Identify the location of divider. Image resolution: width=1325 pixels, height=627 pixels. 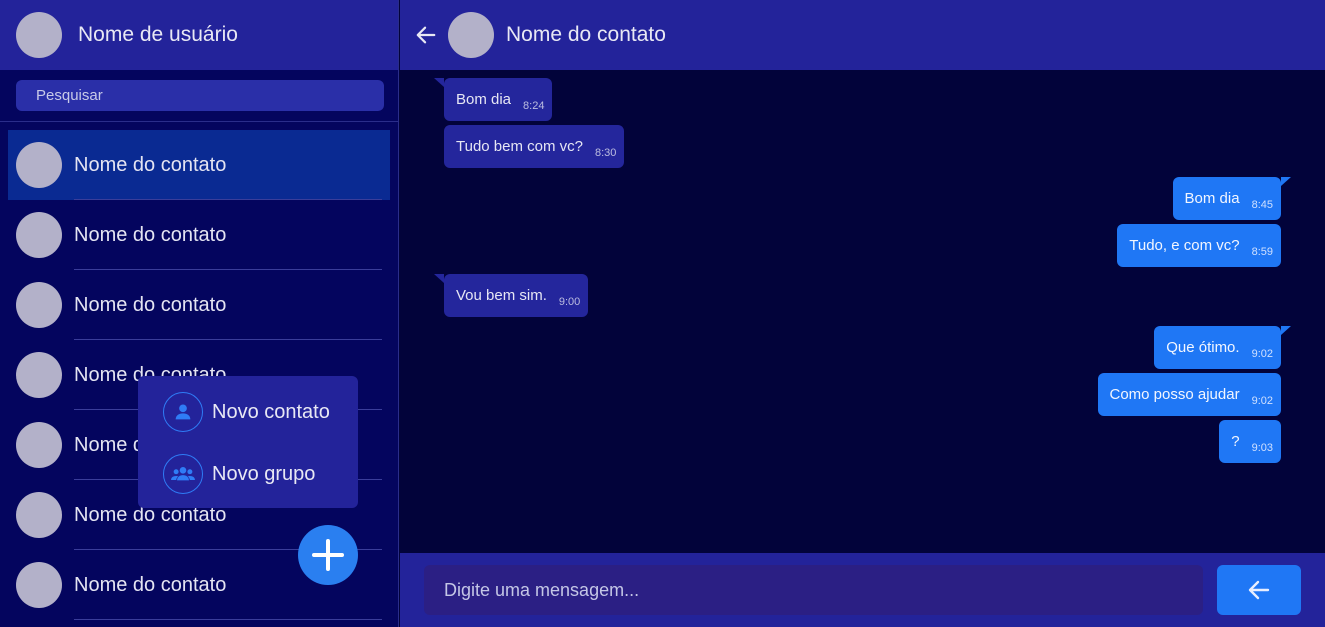
(228, 619).